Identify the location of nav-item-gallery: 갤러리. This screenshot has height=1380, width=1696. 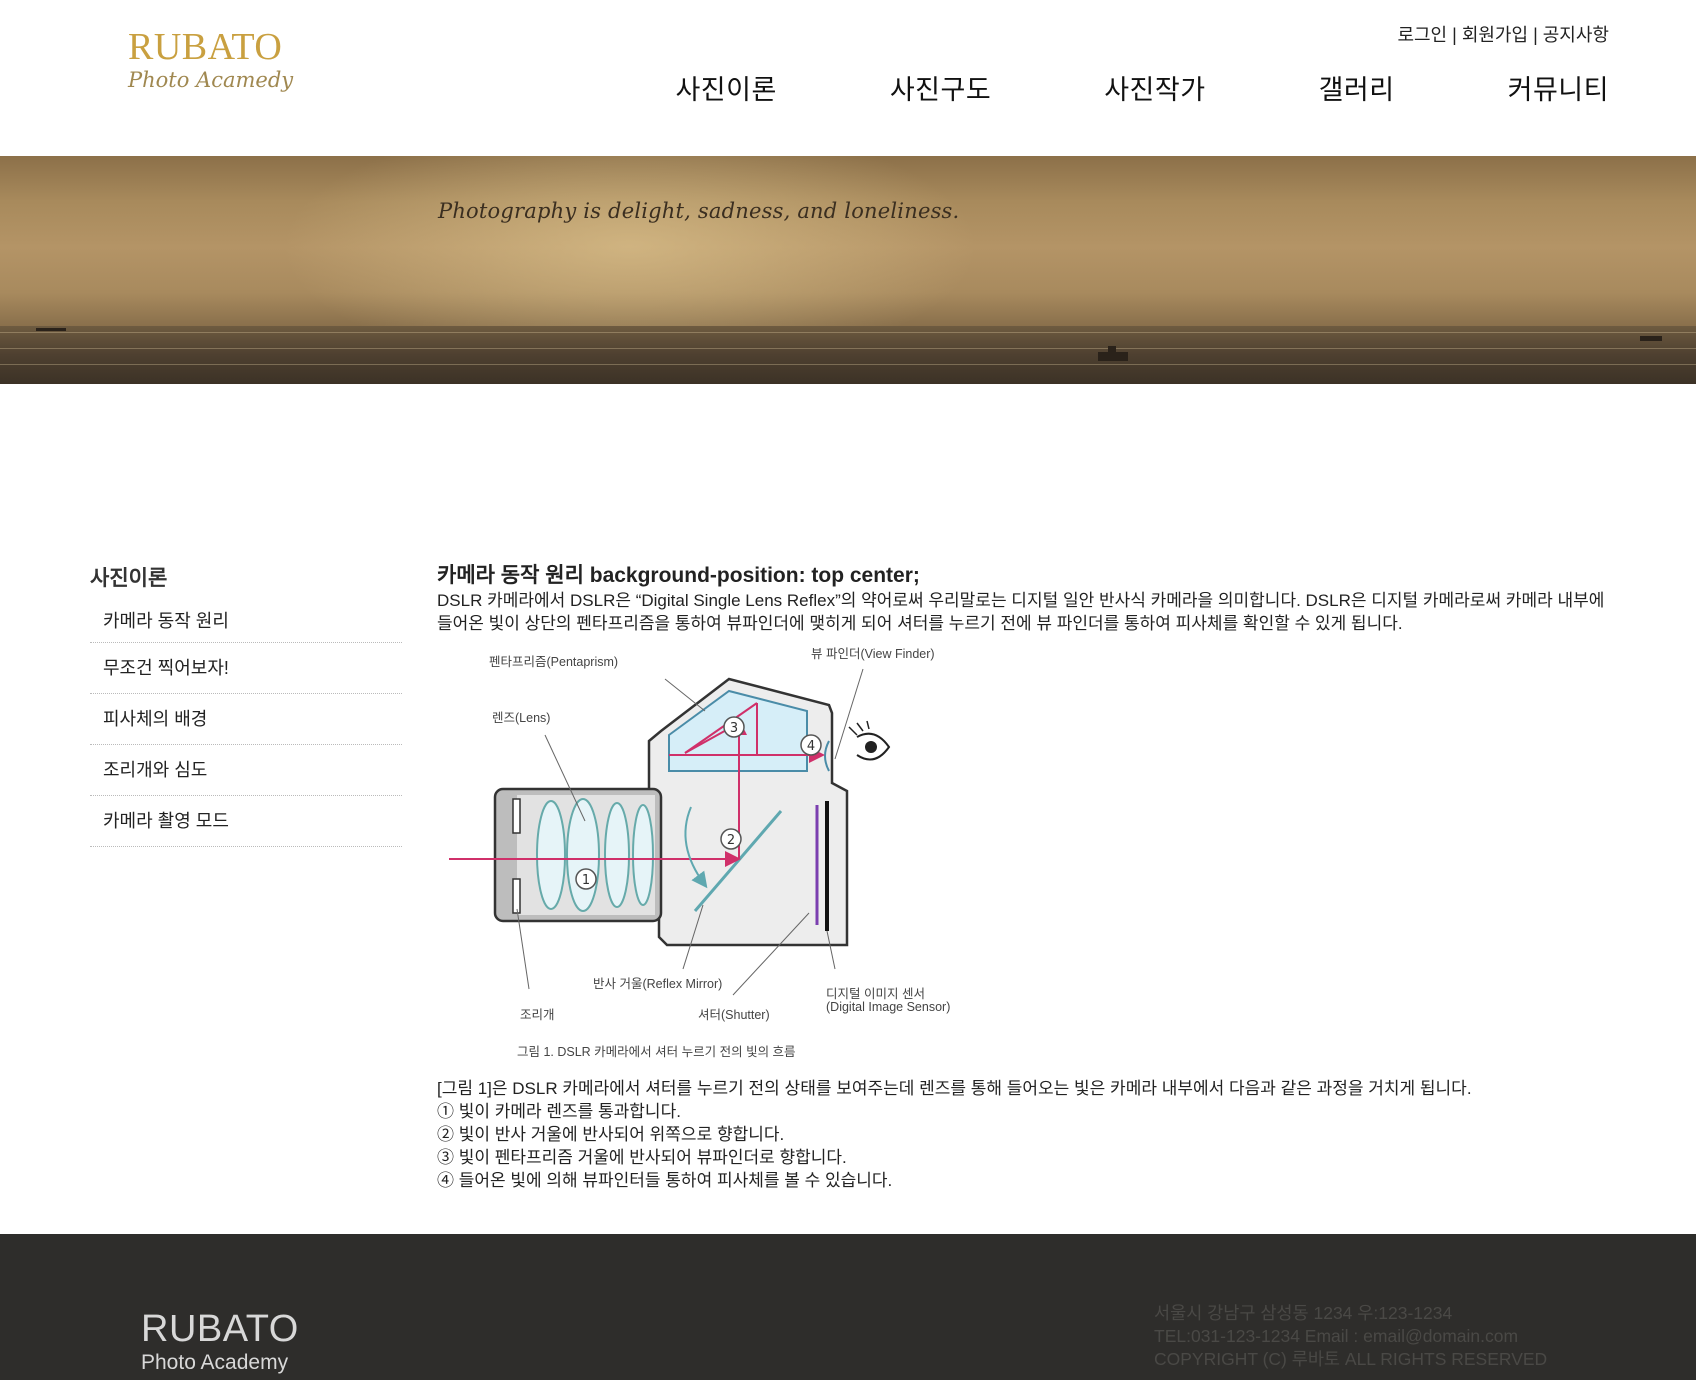
(1357, 87).